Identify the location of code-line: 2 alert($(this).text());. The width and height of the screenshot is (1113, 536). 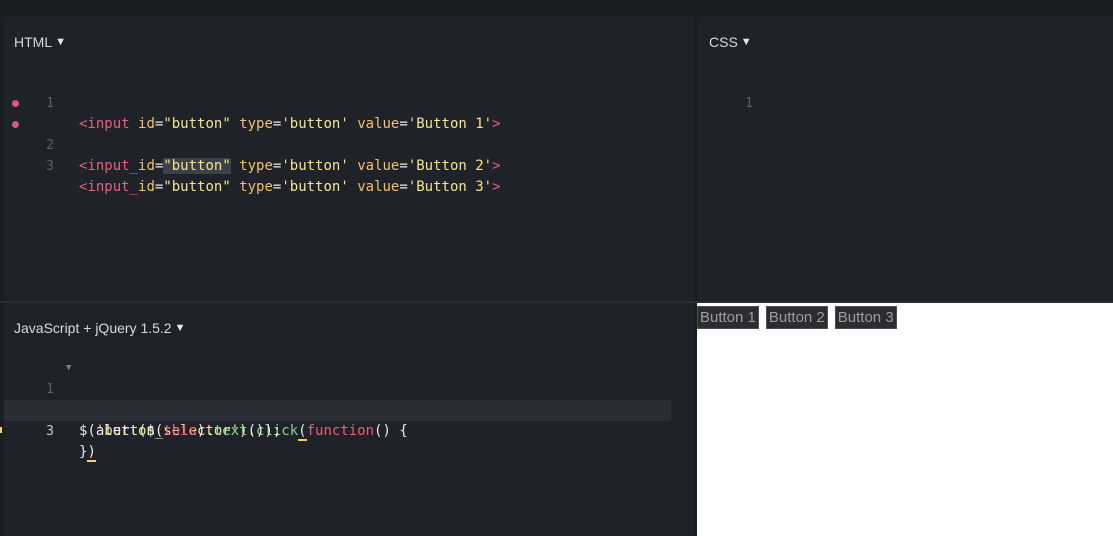
(349, 409).